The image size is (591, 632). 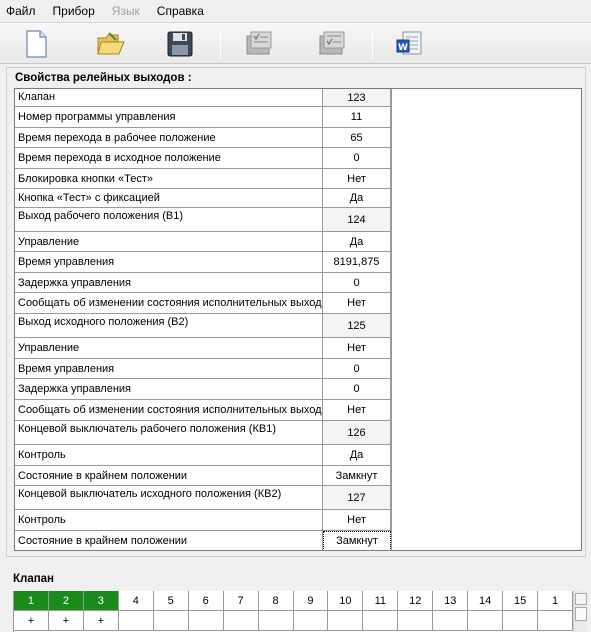 What do you see at coordinates (206, 601) in the screenshot?
I see `channel-header-cell: 6` at bounding box center [206, 601].